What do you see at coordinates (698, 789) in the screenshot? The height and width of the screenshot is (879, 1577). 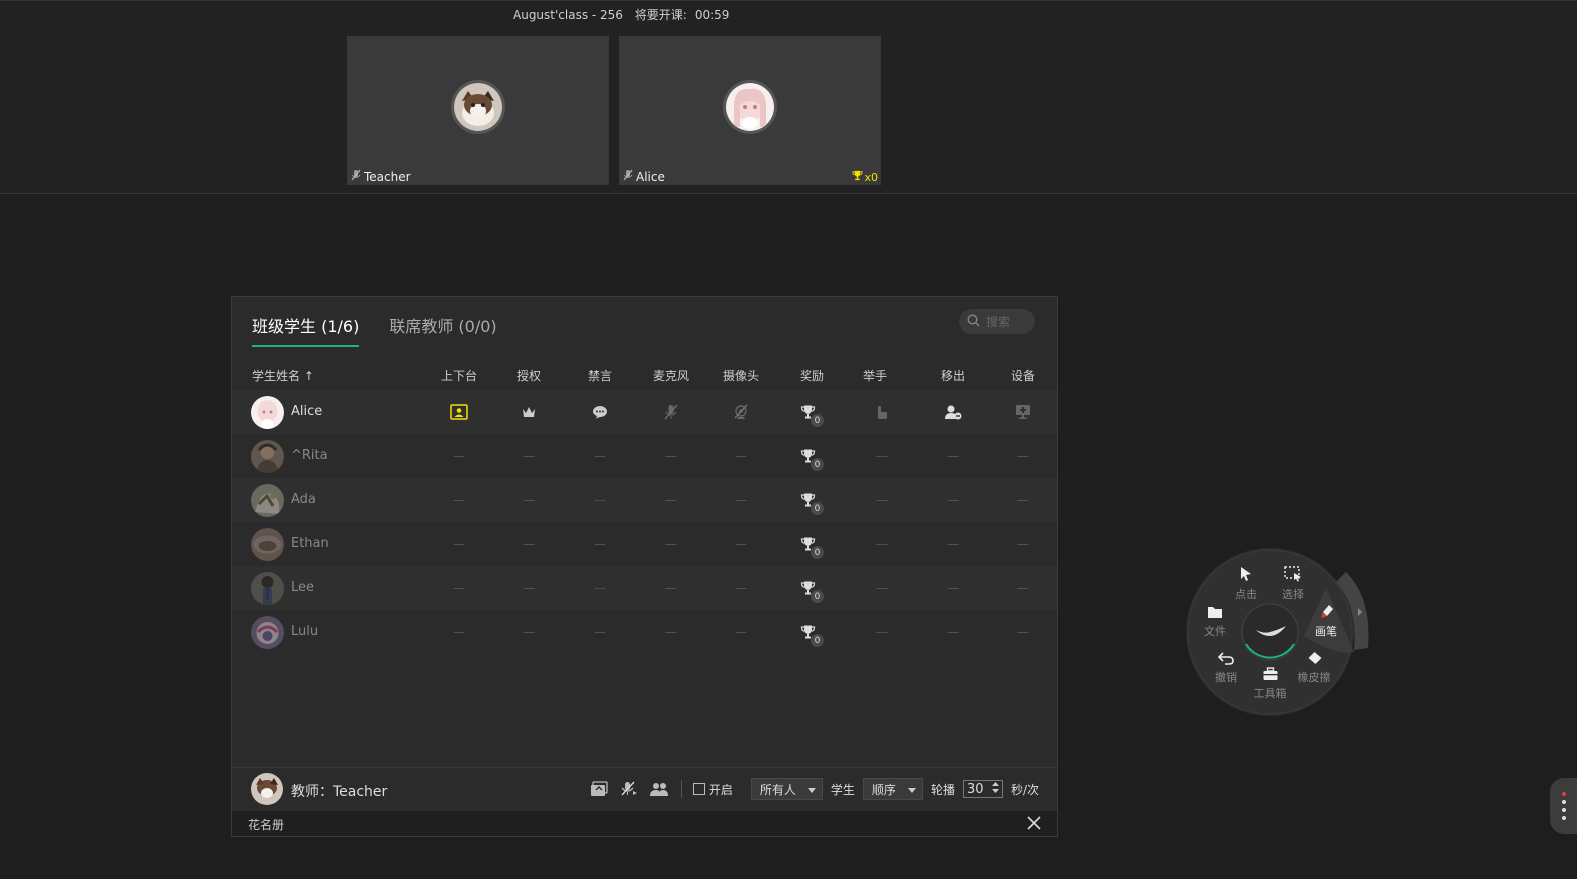 I see `checkbox-box` at bounding box center [698, 789].